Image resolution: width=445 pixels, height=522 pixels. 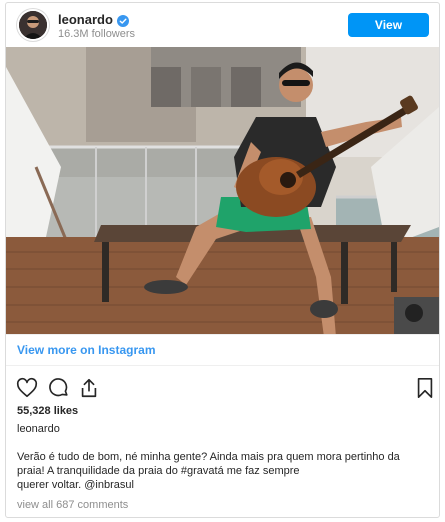 What do you see at coordinates (86, 350) in the screenshot?
I see `view-more-link: View more on Instagram` at bounding box center [86, 350].